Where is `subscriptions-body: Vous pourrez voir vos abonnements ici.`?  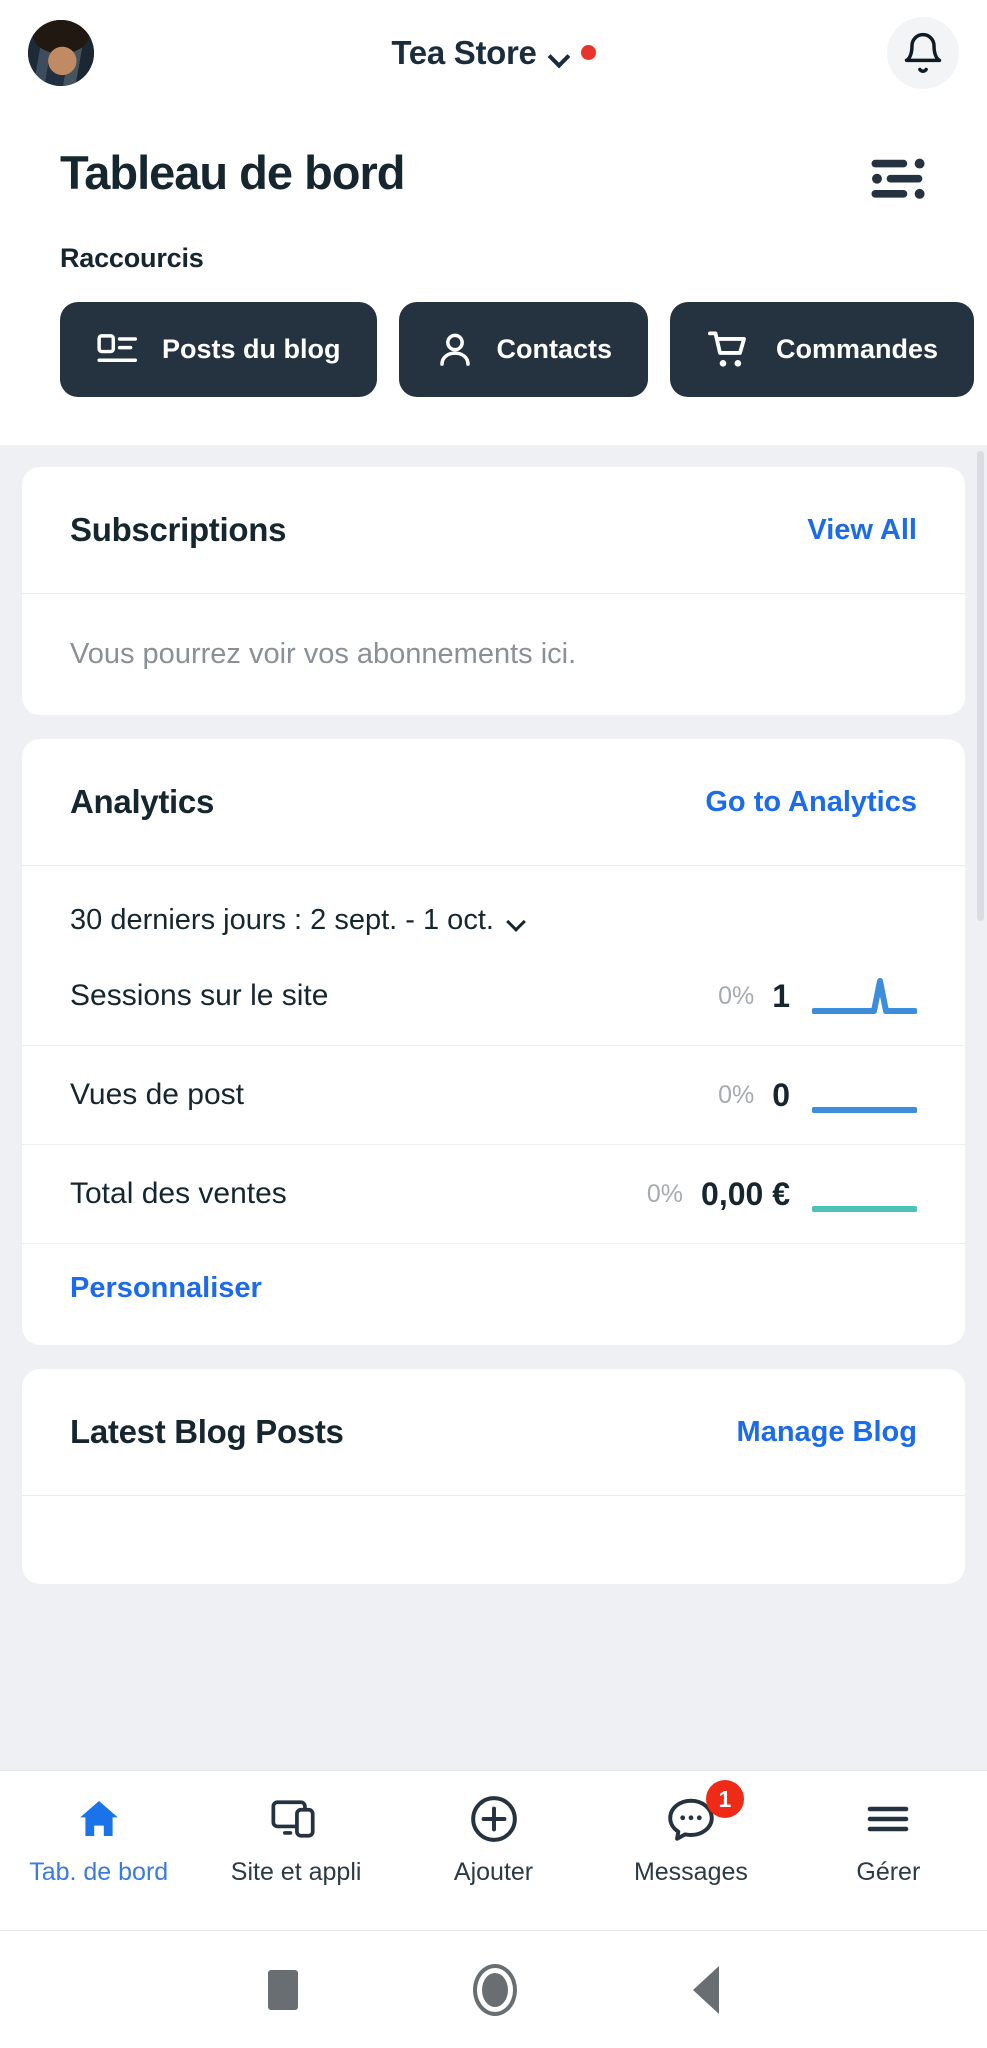
subscriptions-body: Vous pourrez voir vos abonnements ici. is located at coordinates (493, 654).